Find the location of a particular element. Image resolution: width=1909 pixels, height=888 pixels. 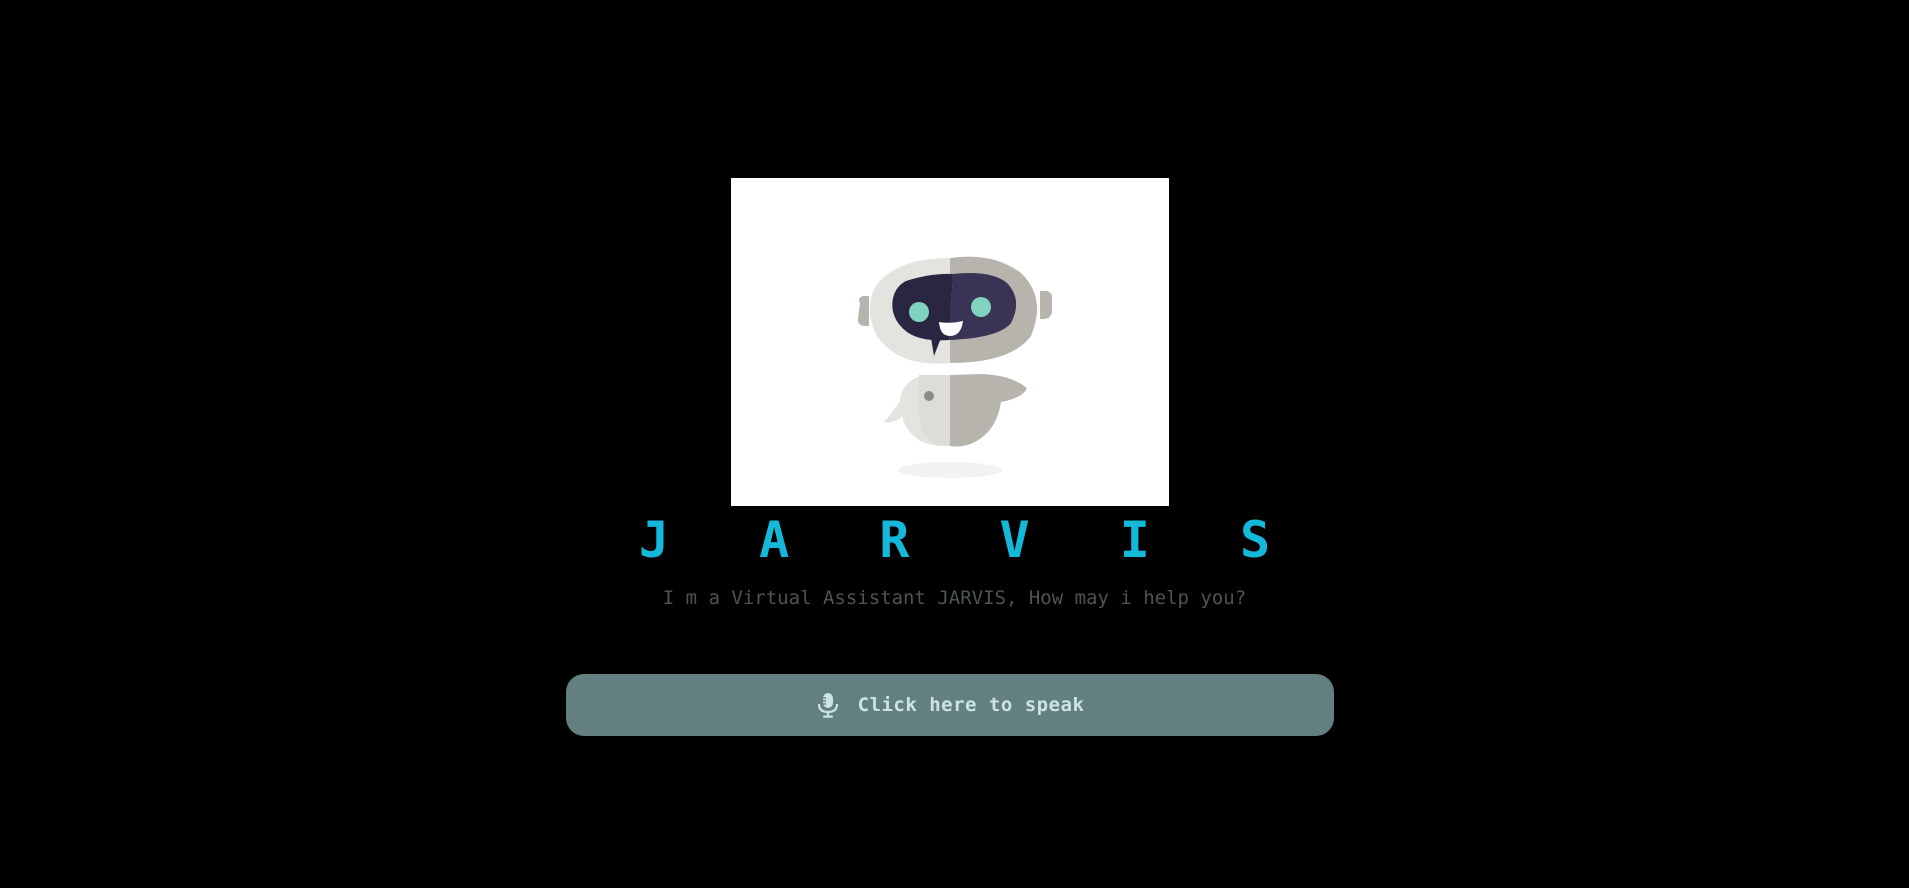

page-title: J A R V I S is located at coordinates (969, 540).